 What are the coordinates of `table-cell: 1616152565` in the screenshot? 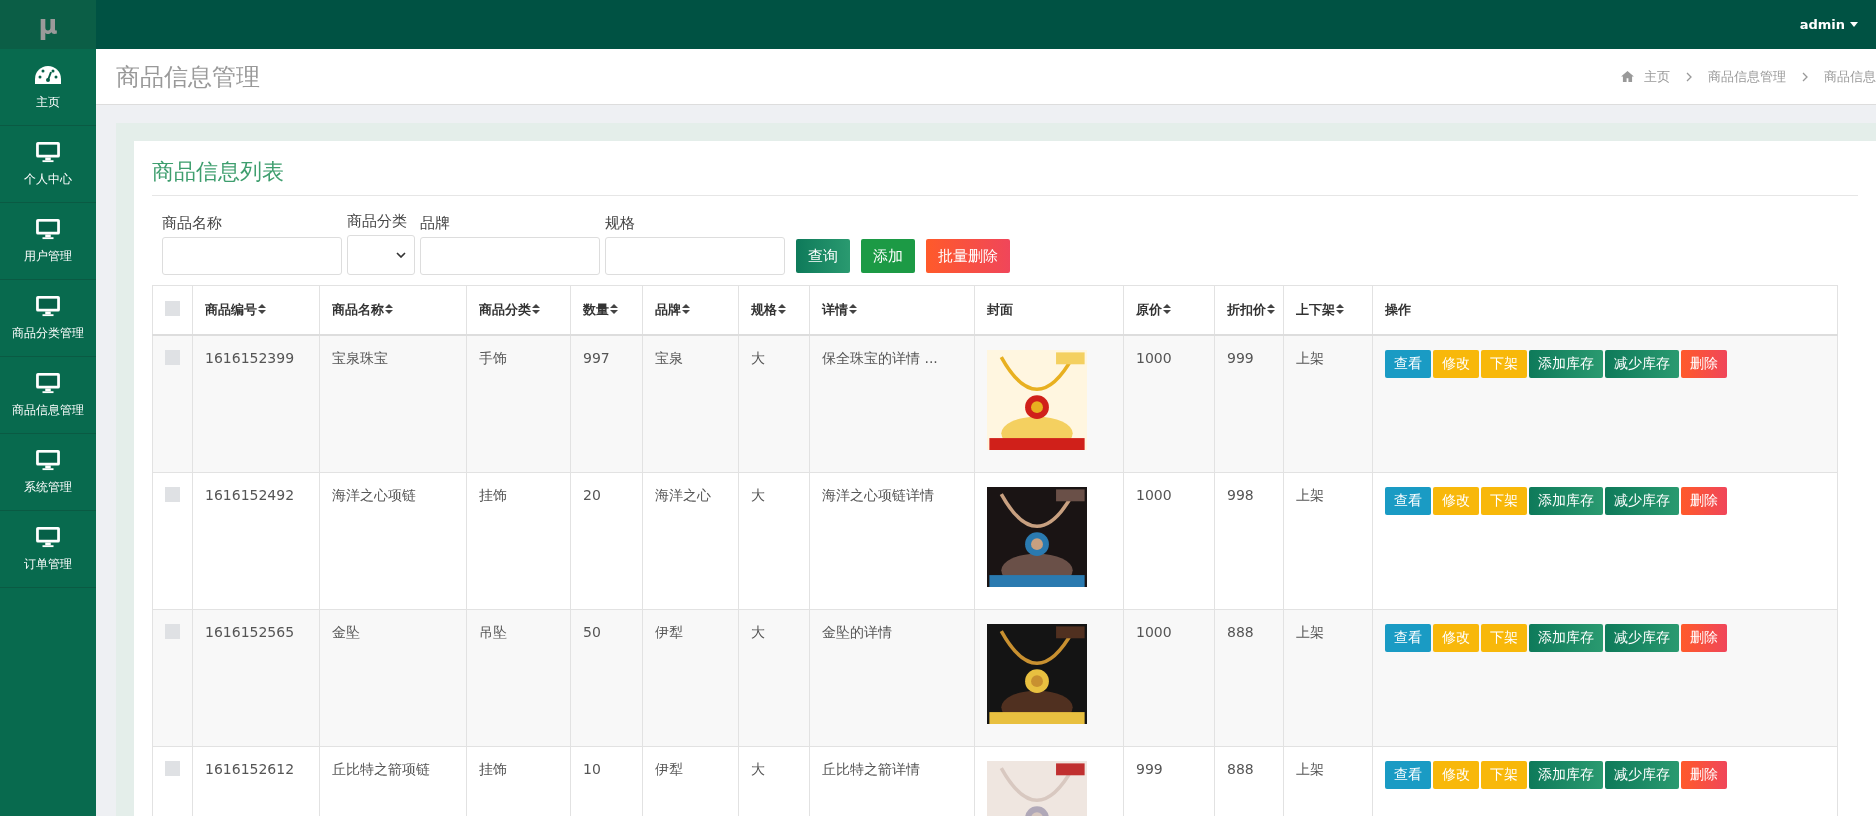 It's located at (250, 632).